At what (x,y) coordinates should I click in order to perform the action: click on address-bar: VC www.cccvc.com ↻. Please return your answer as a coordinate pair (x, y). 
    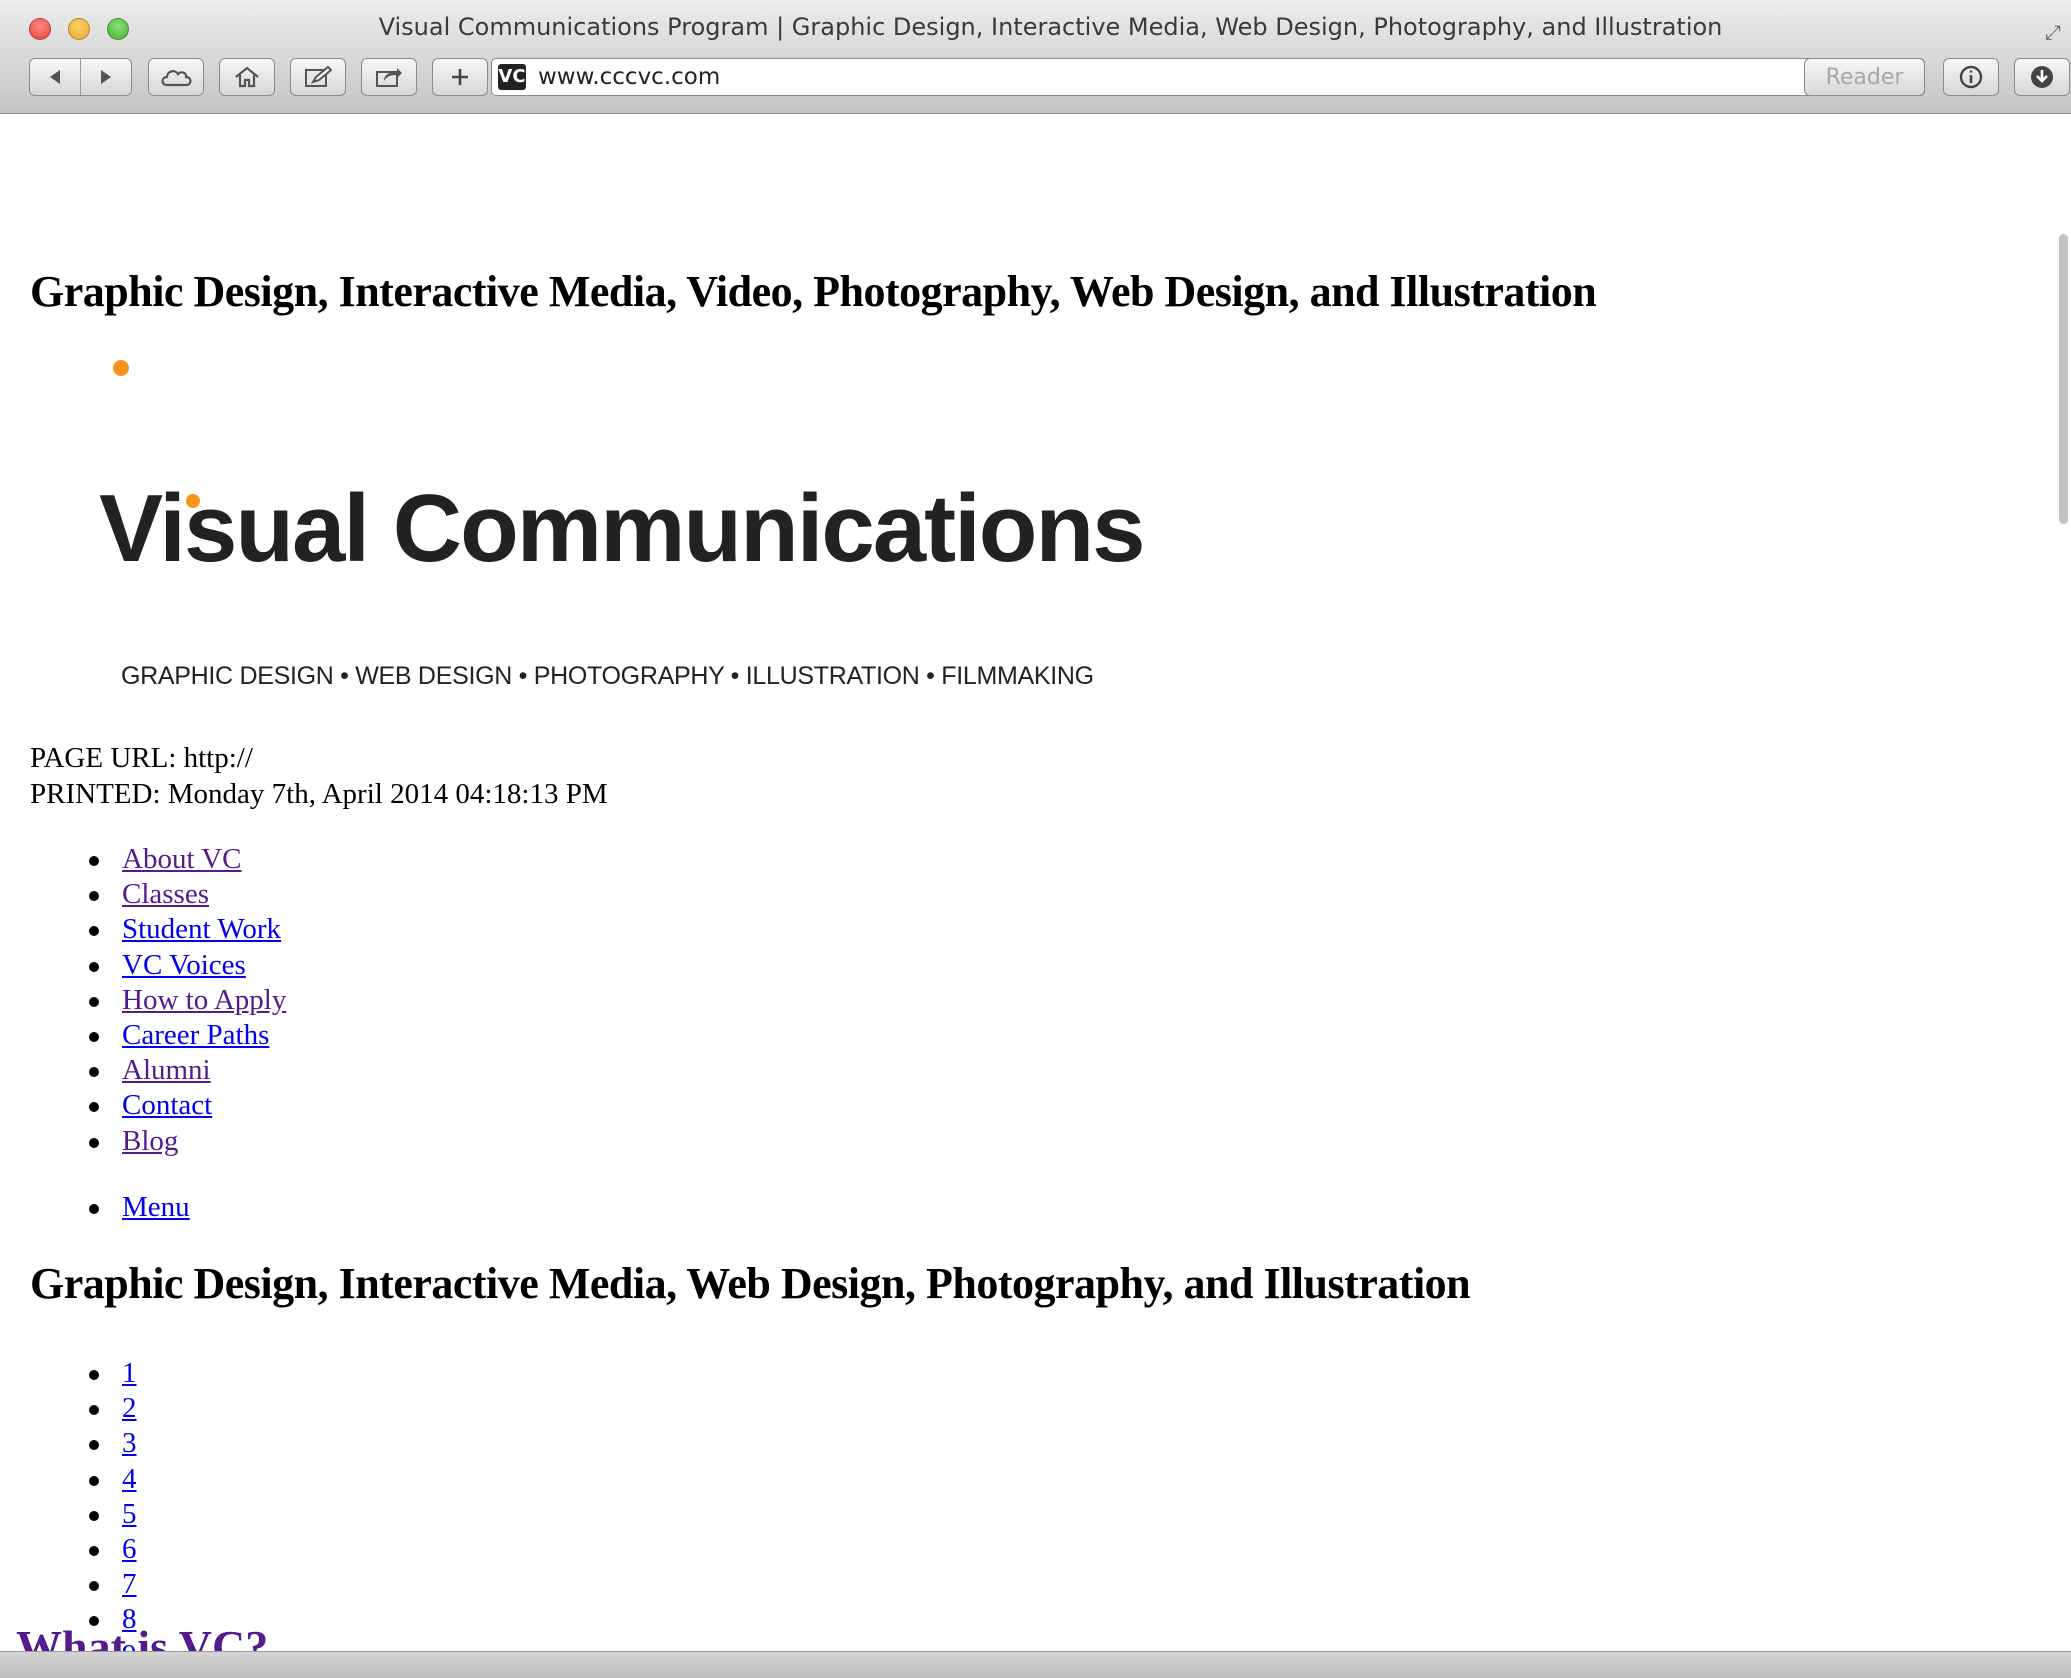
    Looking at the image, I should click on (1208, 77).